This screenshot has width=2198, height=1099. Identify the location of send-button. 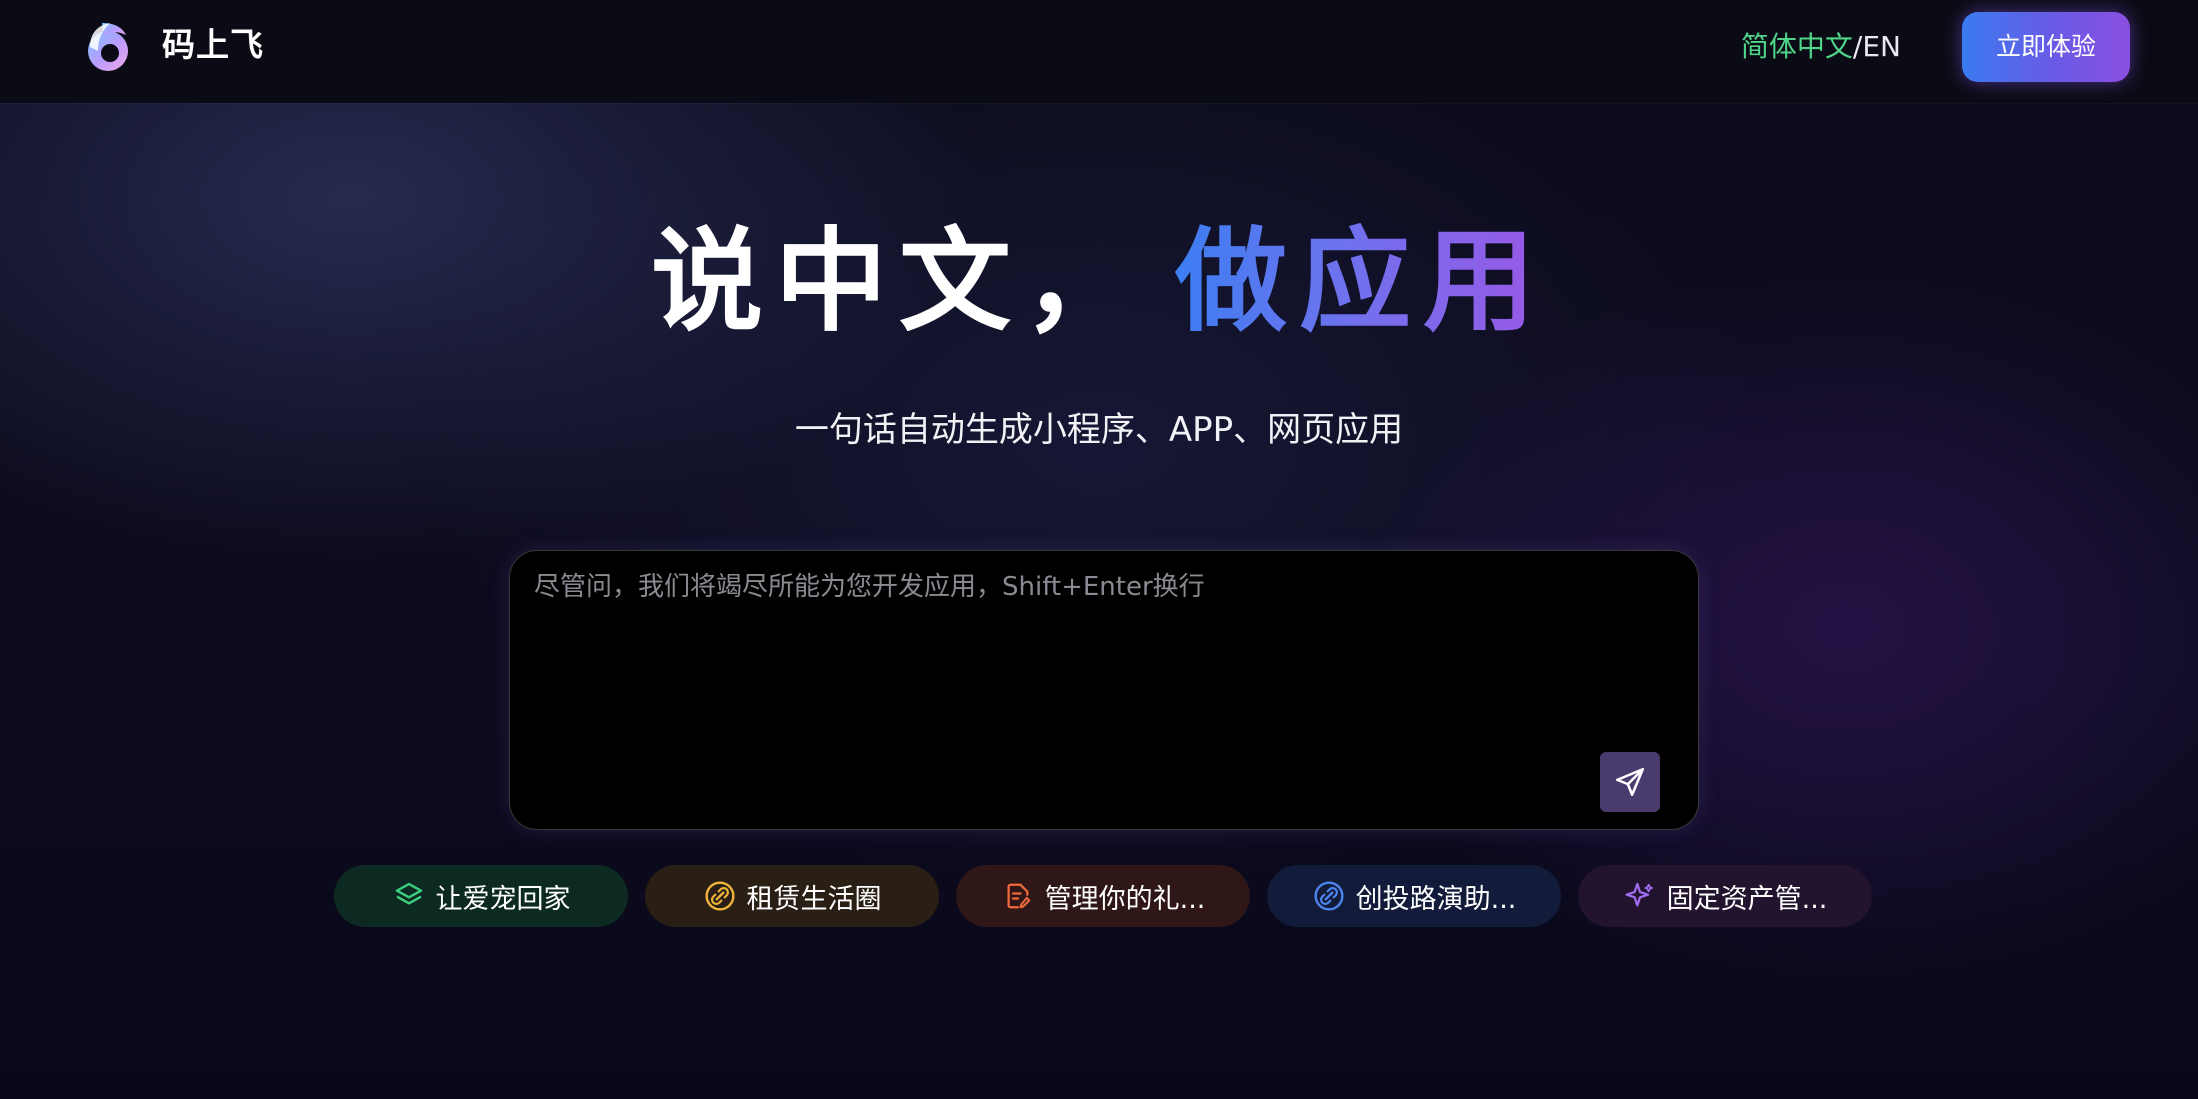
(1630, 782).